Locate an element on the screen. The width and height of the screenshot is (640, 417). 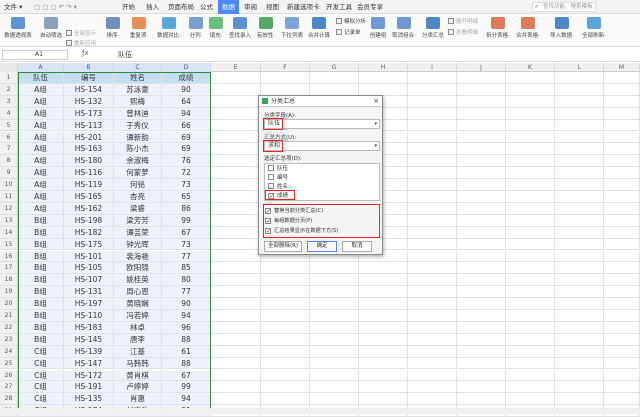
data-cell: HS-183 is located at coordinates (89, 327).